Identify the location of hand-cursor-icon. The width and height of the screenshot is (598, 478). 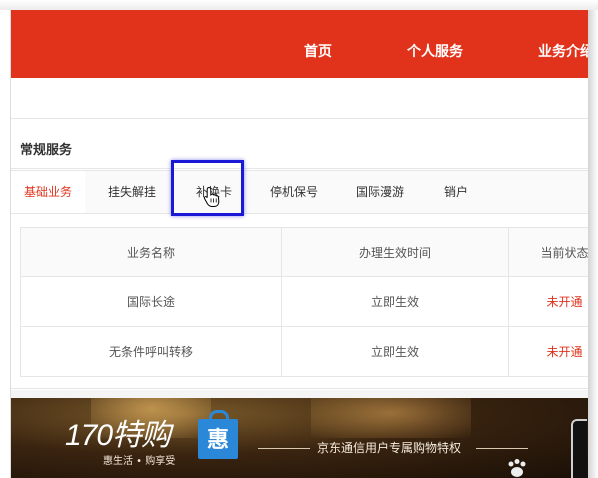
(211, 196).